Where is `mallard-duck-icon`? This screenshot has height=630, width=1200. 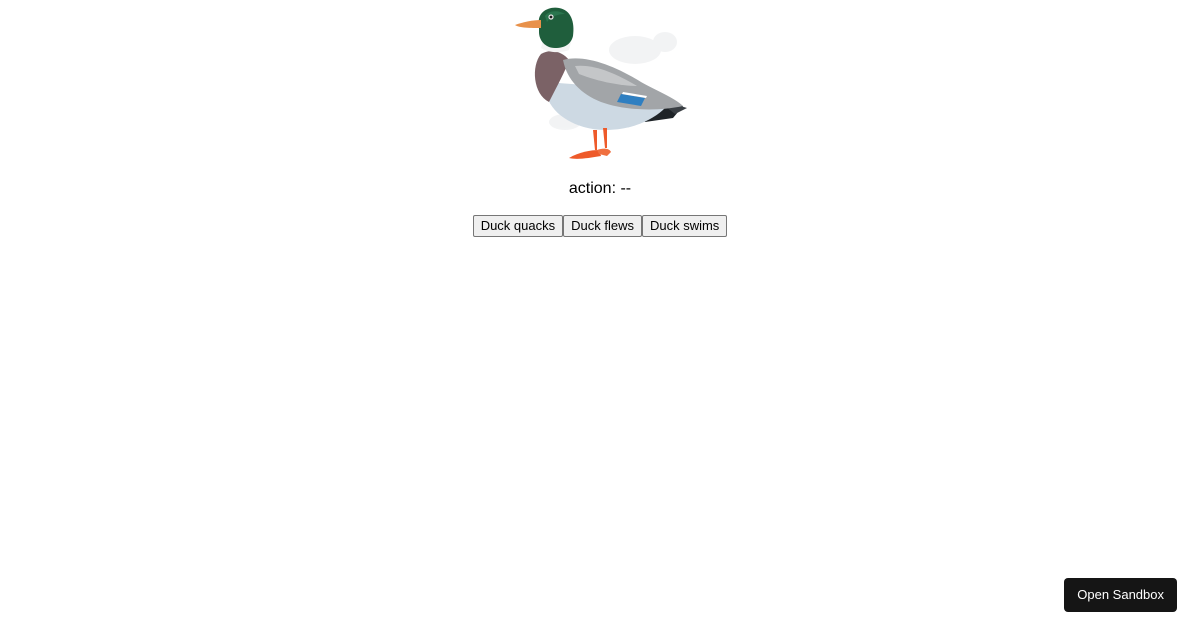
mallard-duck-icon is located at coordinates (601, 83).